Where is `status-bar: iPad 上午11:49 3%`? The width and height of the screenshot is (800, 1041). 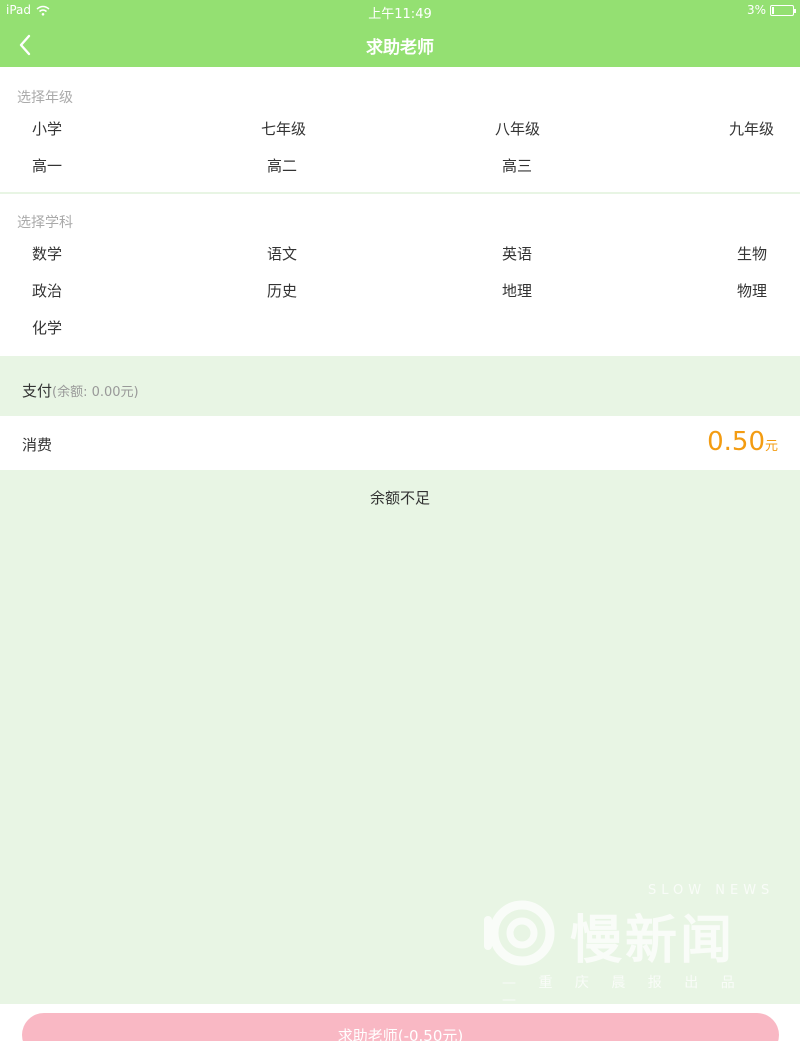
status-bar: iPad 上午11:49 3% is located at coordinates (400, 11).